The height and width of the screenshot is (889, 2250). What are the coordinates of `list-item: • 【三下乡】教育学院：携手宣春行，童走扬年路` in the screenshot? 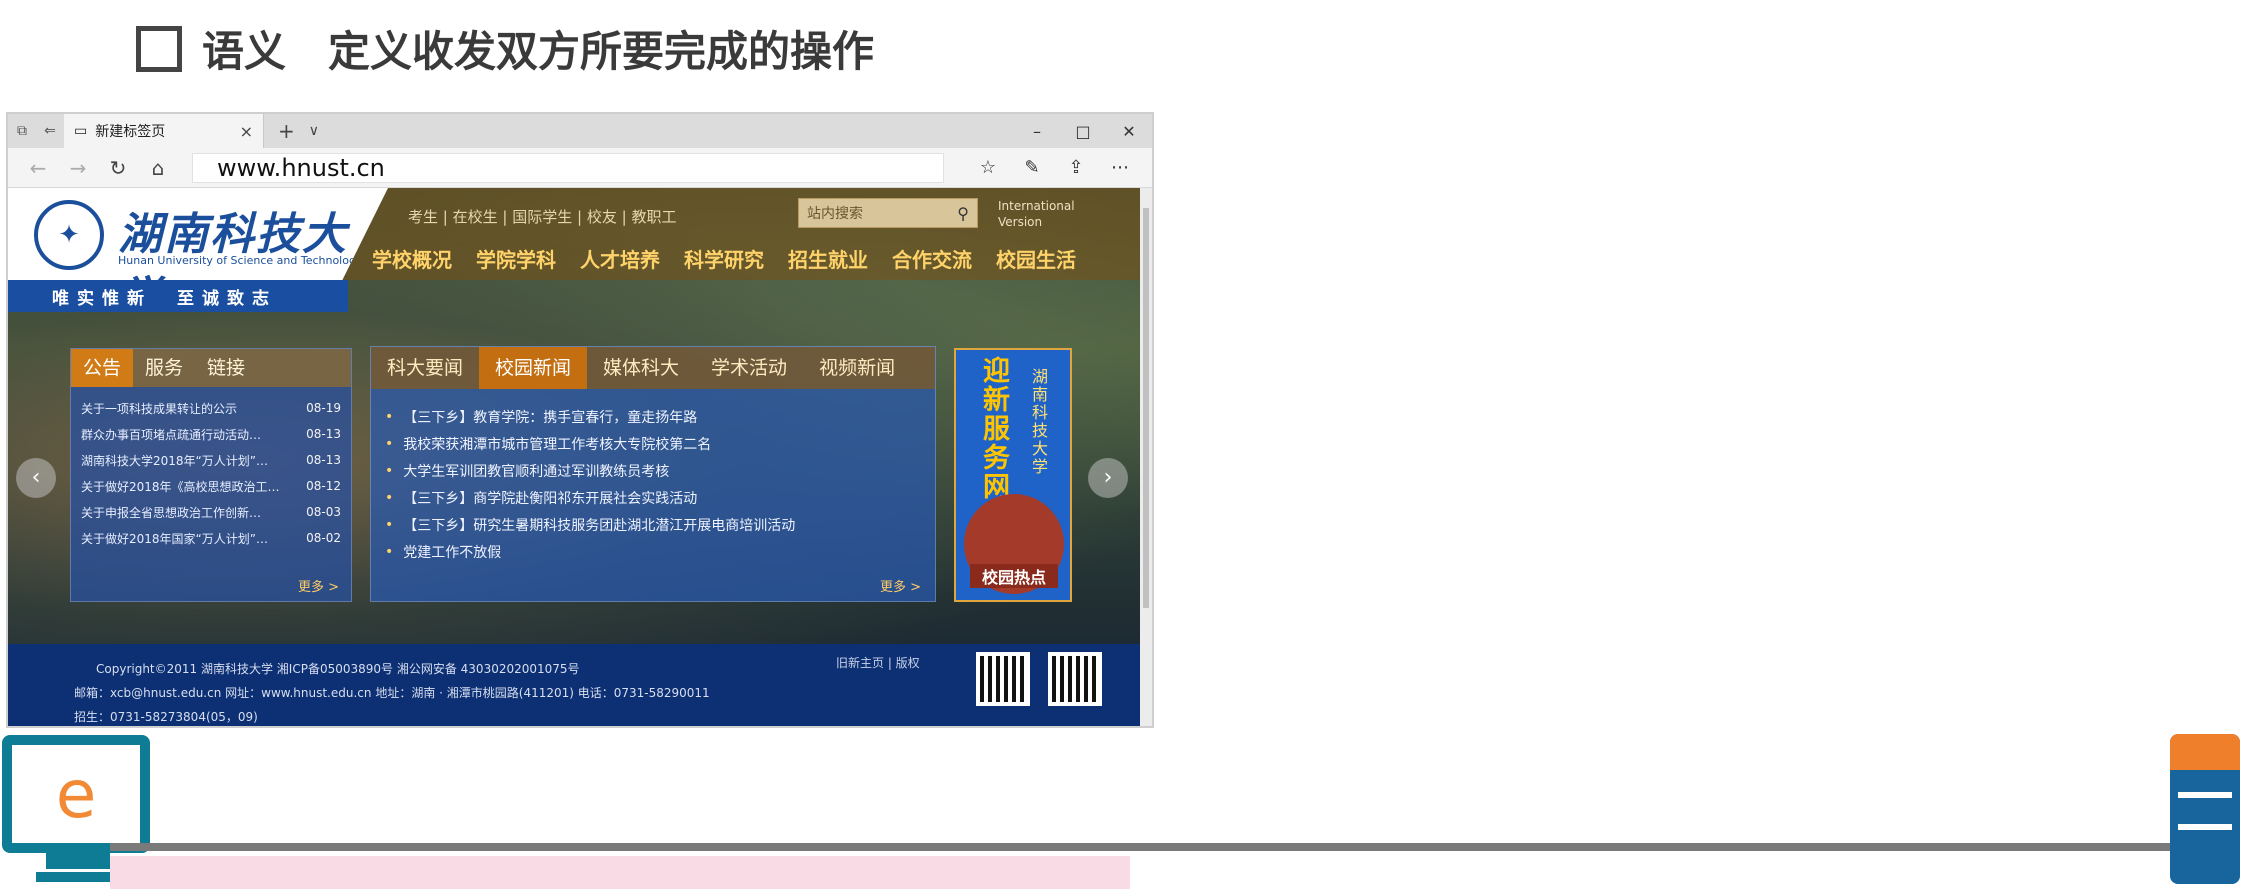 It's located at (653, 416).